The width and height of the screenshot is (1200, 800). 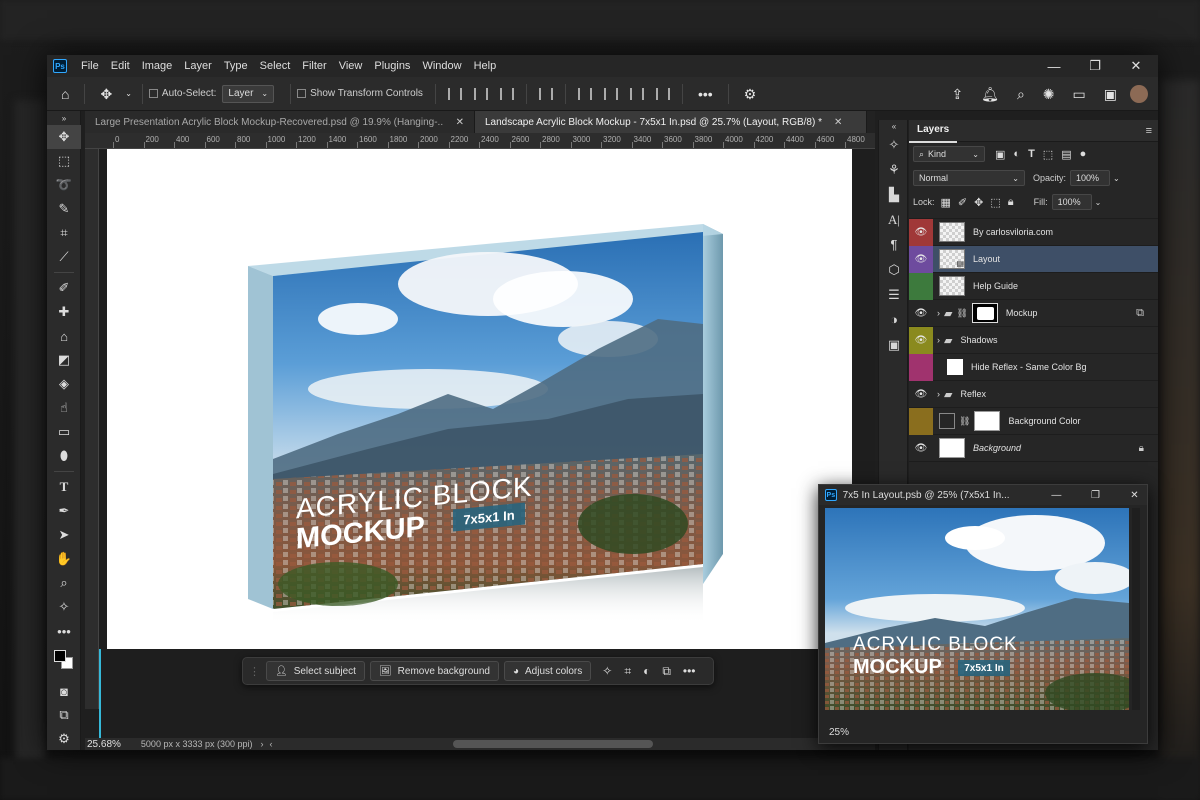 What do you see at coordinates (60, 656) in the screenshot?
I see `foreground-color-swatch` at bounding box center [60, 656].